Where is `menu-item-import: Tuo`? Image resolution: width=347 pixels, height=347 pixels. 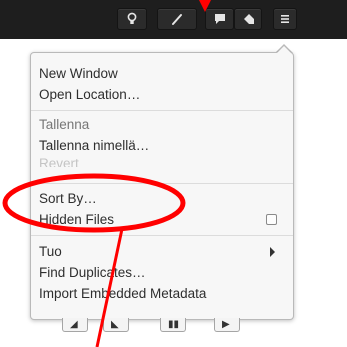
menu-item-import: Tuo is located at coordinates (162, 252).